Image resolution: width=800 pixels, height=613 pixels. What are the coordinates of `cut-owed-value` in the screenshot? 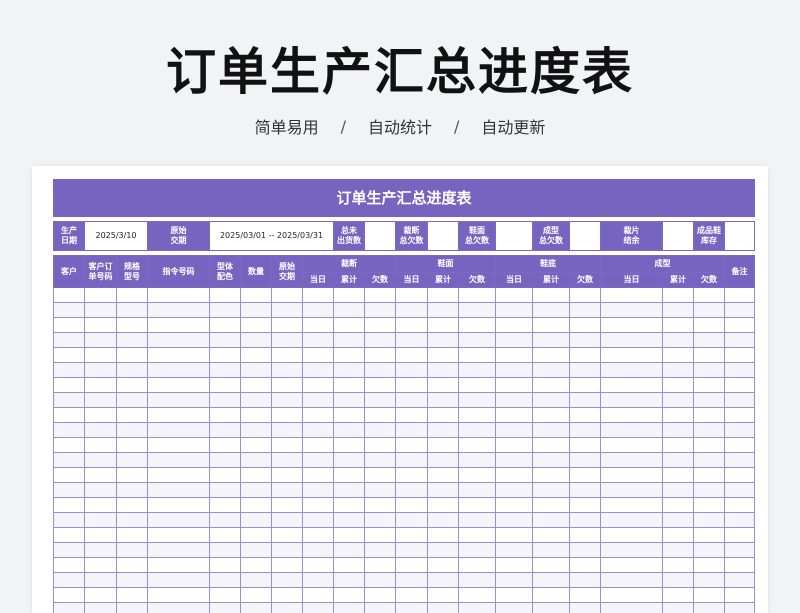 It's located at (443, 236).